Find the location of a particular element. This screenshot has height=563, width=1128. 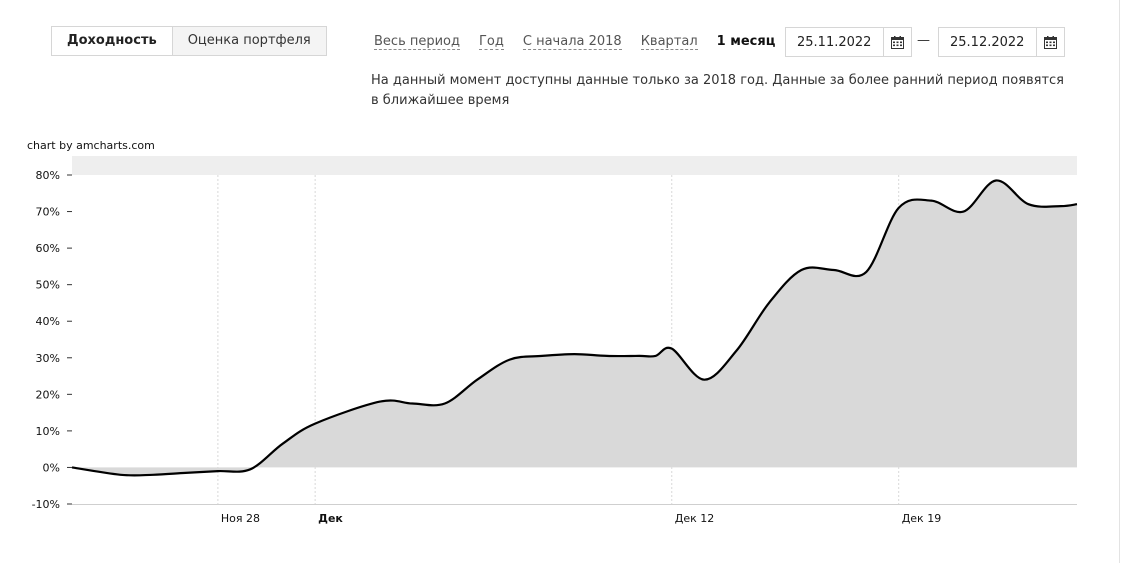

y-tick-label: 60% is located at coordinates (48, 248).